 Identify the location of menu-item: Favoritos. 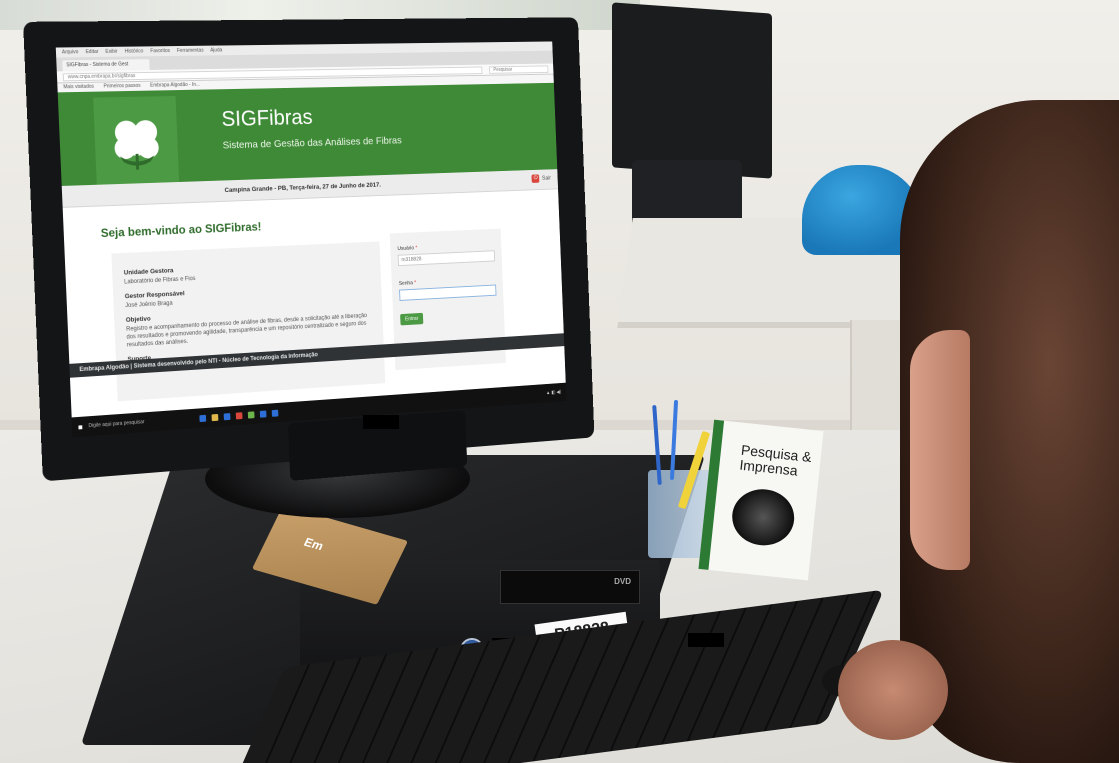
(160, 51).